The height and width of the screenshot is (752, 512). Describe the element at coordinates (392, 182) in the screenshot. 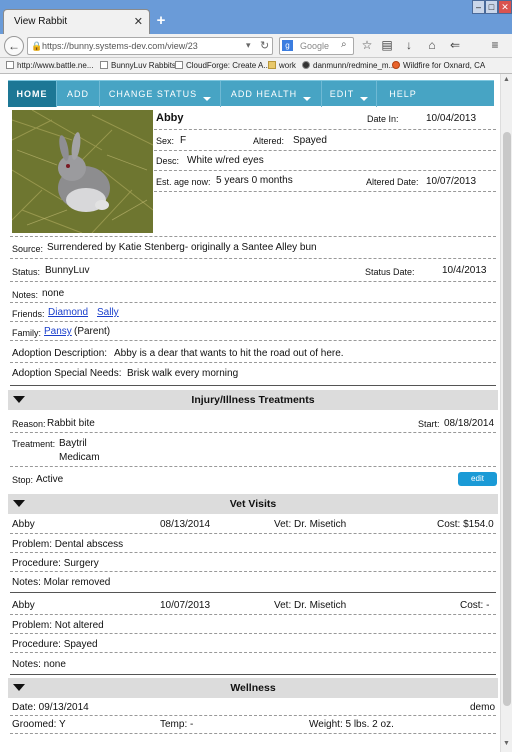

I see `altered-date-label: Altered Date:` at that location.